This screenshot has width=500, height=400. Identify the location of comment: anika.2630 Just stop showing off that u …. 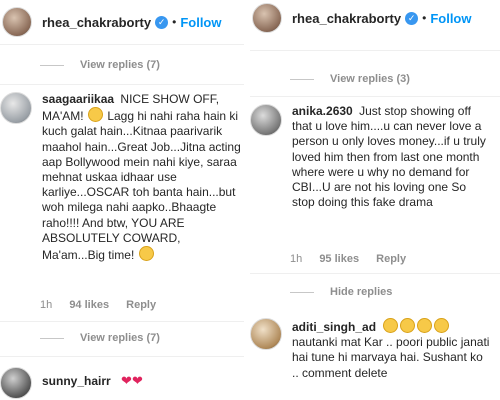
(375, 157).